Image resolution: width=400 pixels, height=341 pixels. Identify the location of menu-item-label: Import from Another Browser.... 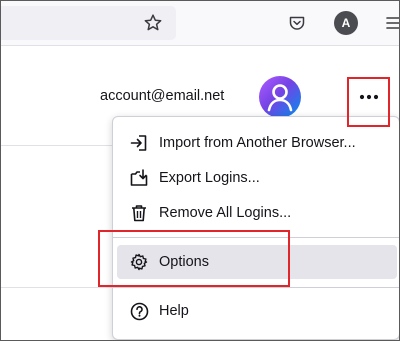
(257, 143).